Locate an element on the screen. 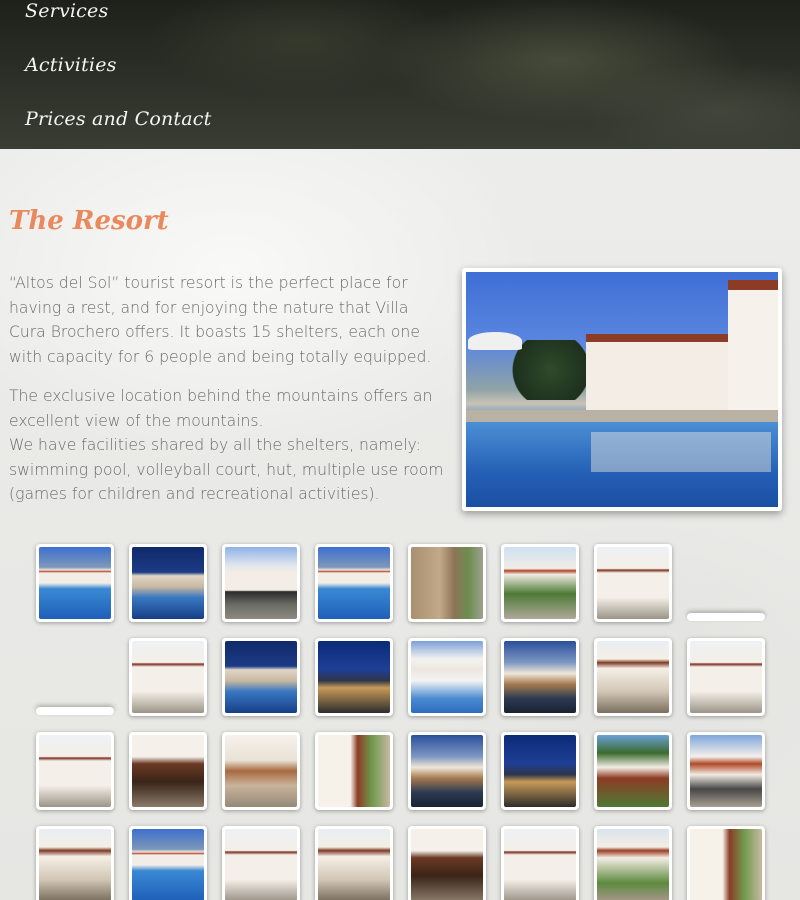  hero-photo is located at coordinates (622, 389).